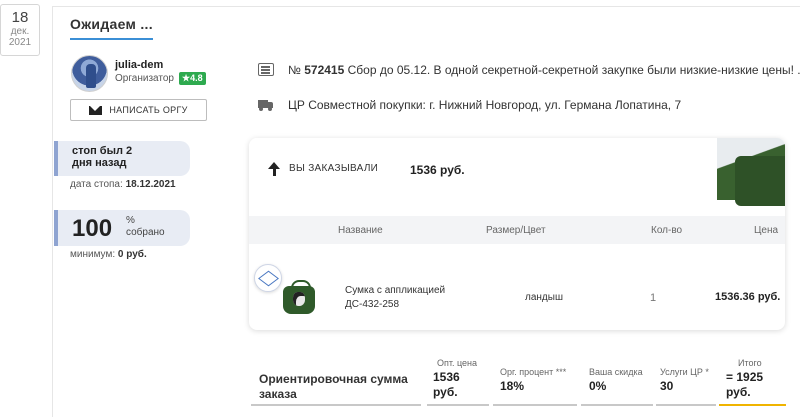 The height and width of the screenshot is (417, 800). What do you see at coordinates (144, 78) in the screenshot?
I see `organizer-role: Организатор` at bounding box center [144, 78].